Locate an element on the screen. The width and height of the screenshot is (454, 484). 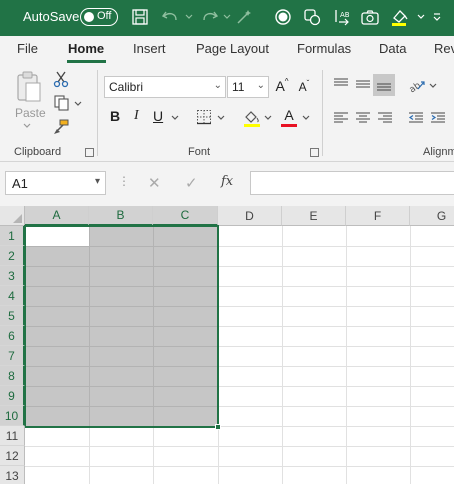
italic-button: I is located at coordinates (136, 116).